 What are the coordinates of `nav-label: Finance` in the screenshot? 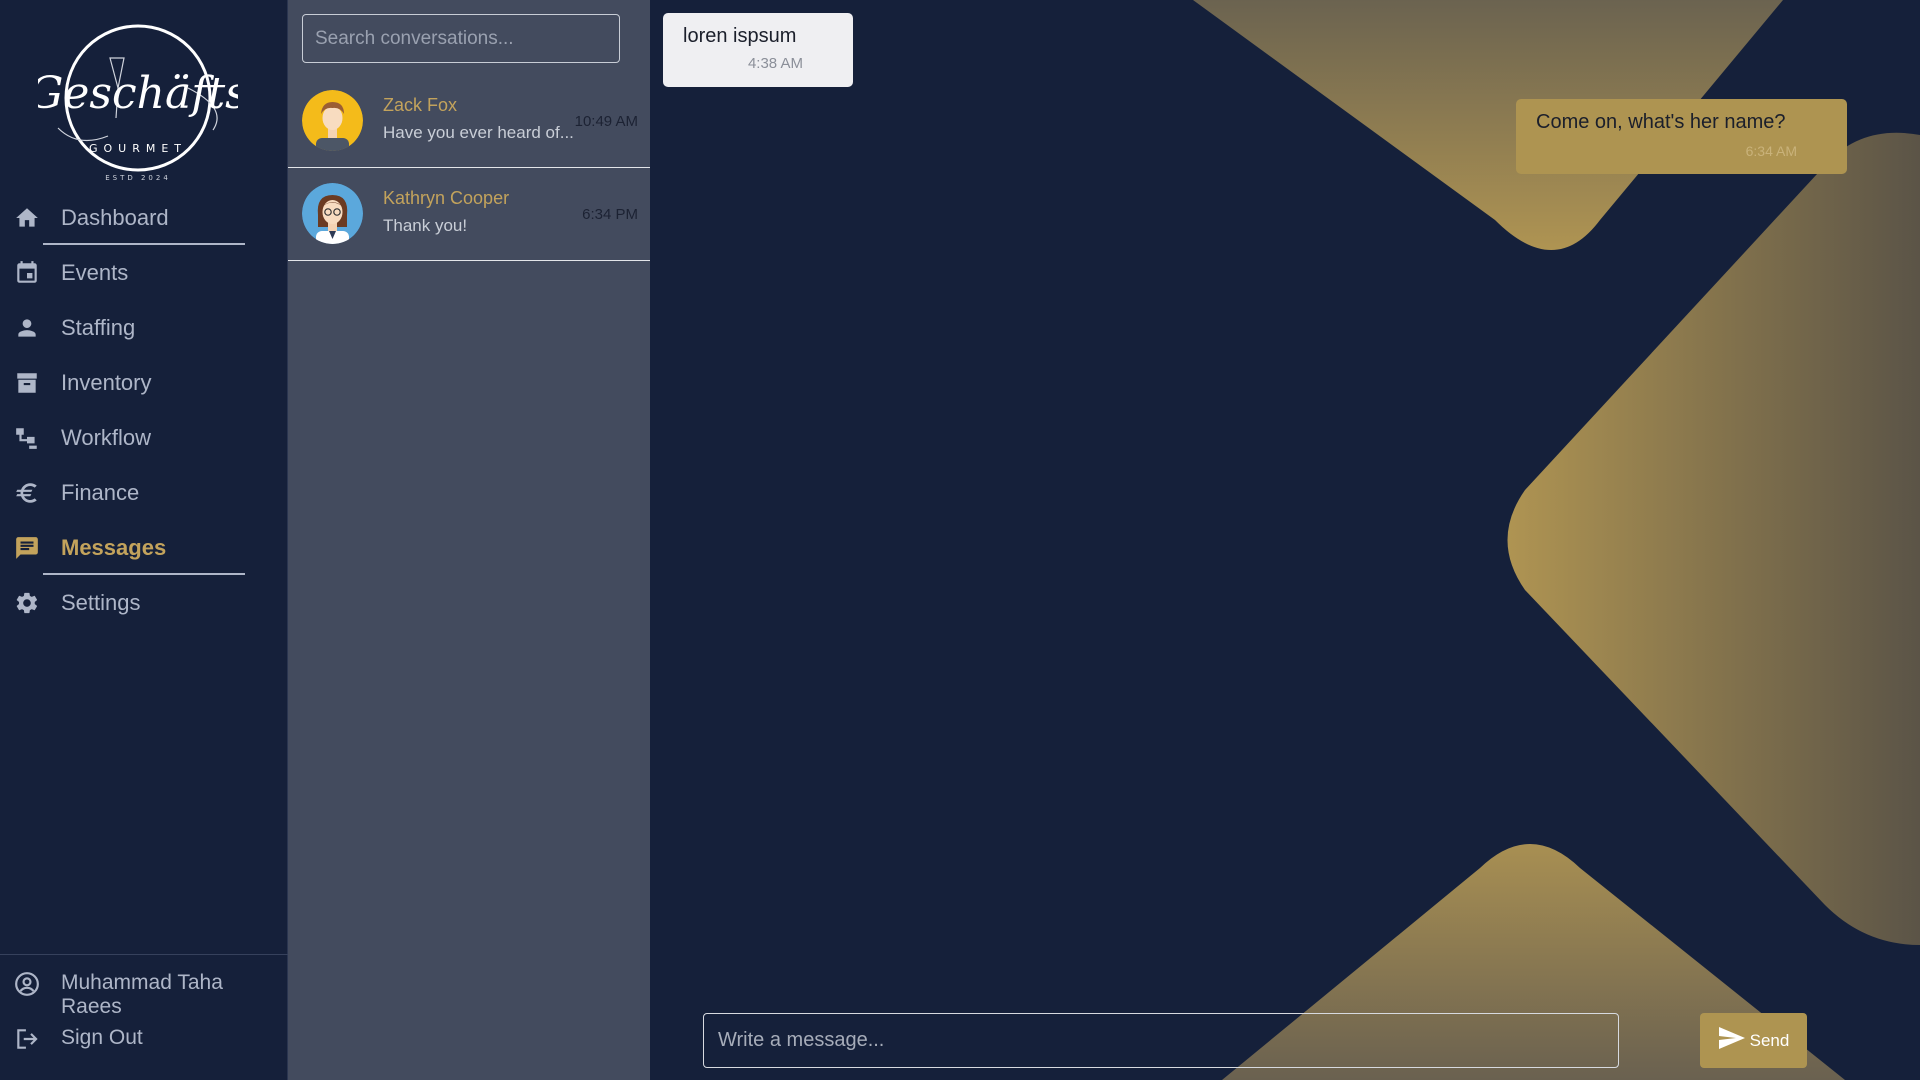 It's located at (100, 492).